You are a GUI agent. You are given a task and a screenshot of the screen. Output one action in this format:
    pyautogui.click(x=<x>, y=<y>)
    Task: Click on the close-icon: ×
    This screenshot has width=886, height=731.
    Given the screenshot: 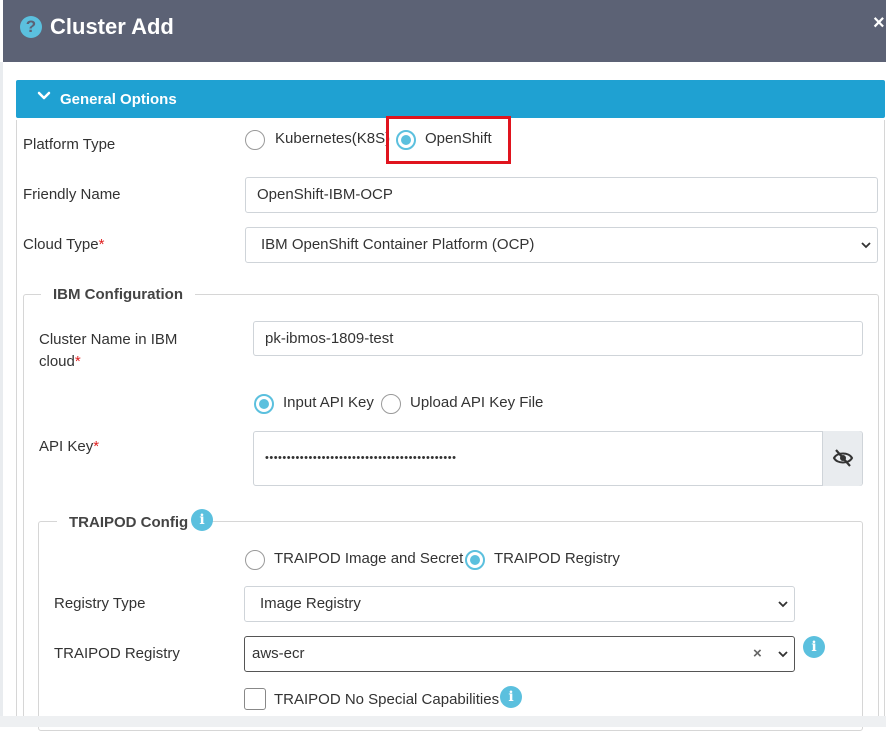 What is the action you would take?
    pyautogui.click(x=879, y=23)
    